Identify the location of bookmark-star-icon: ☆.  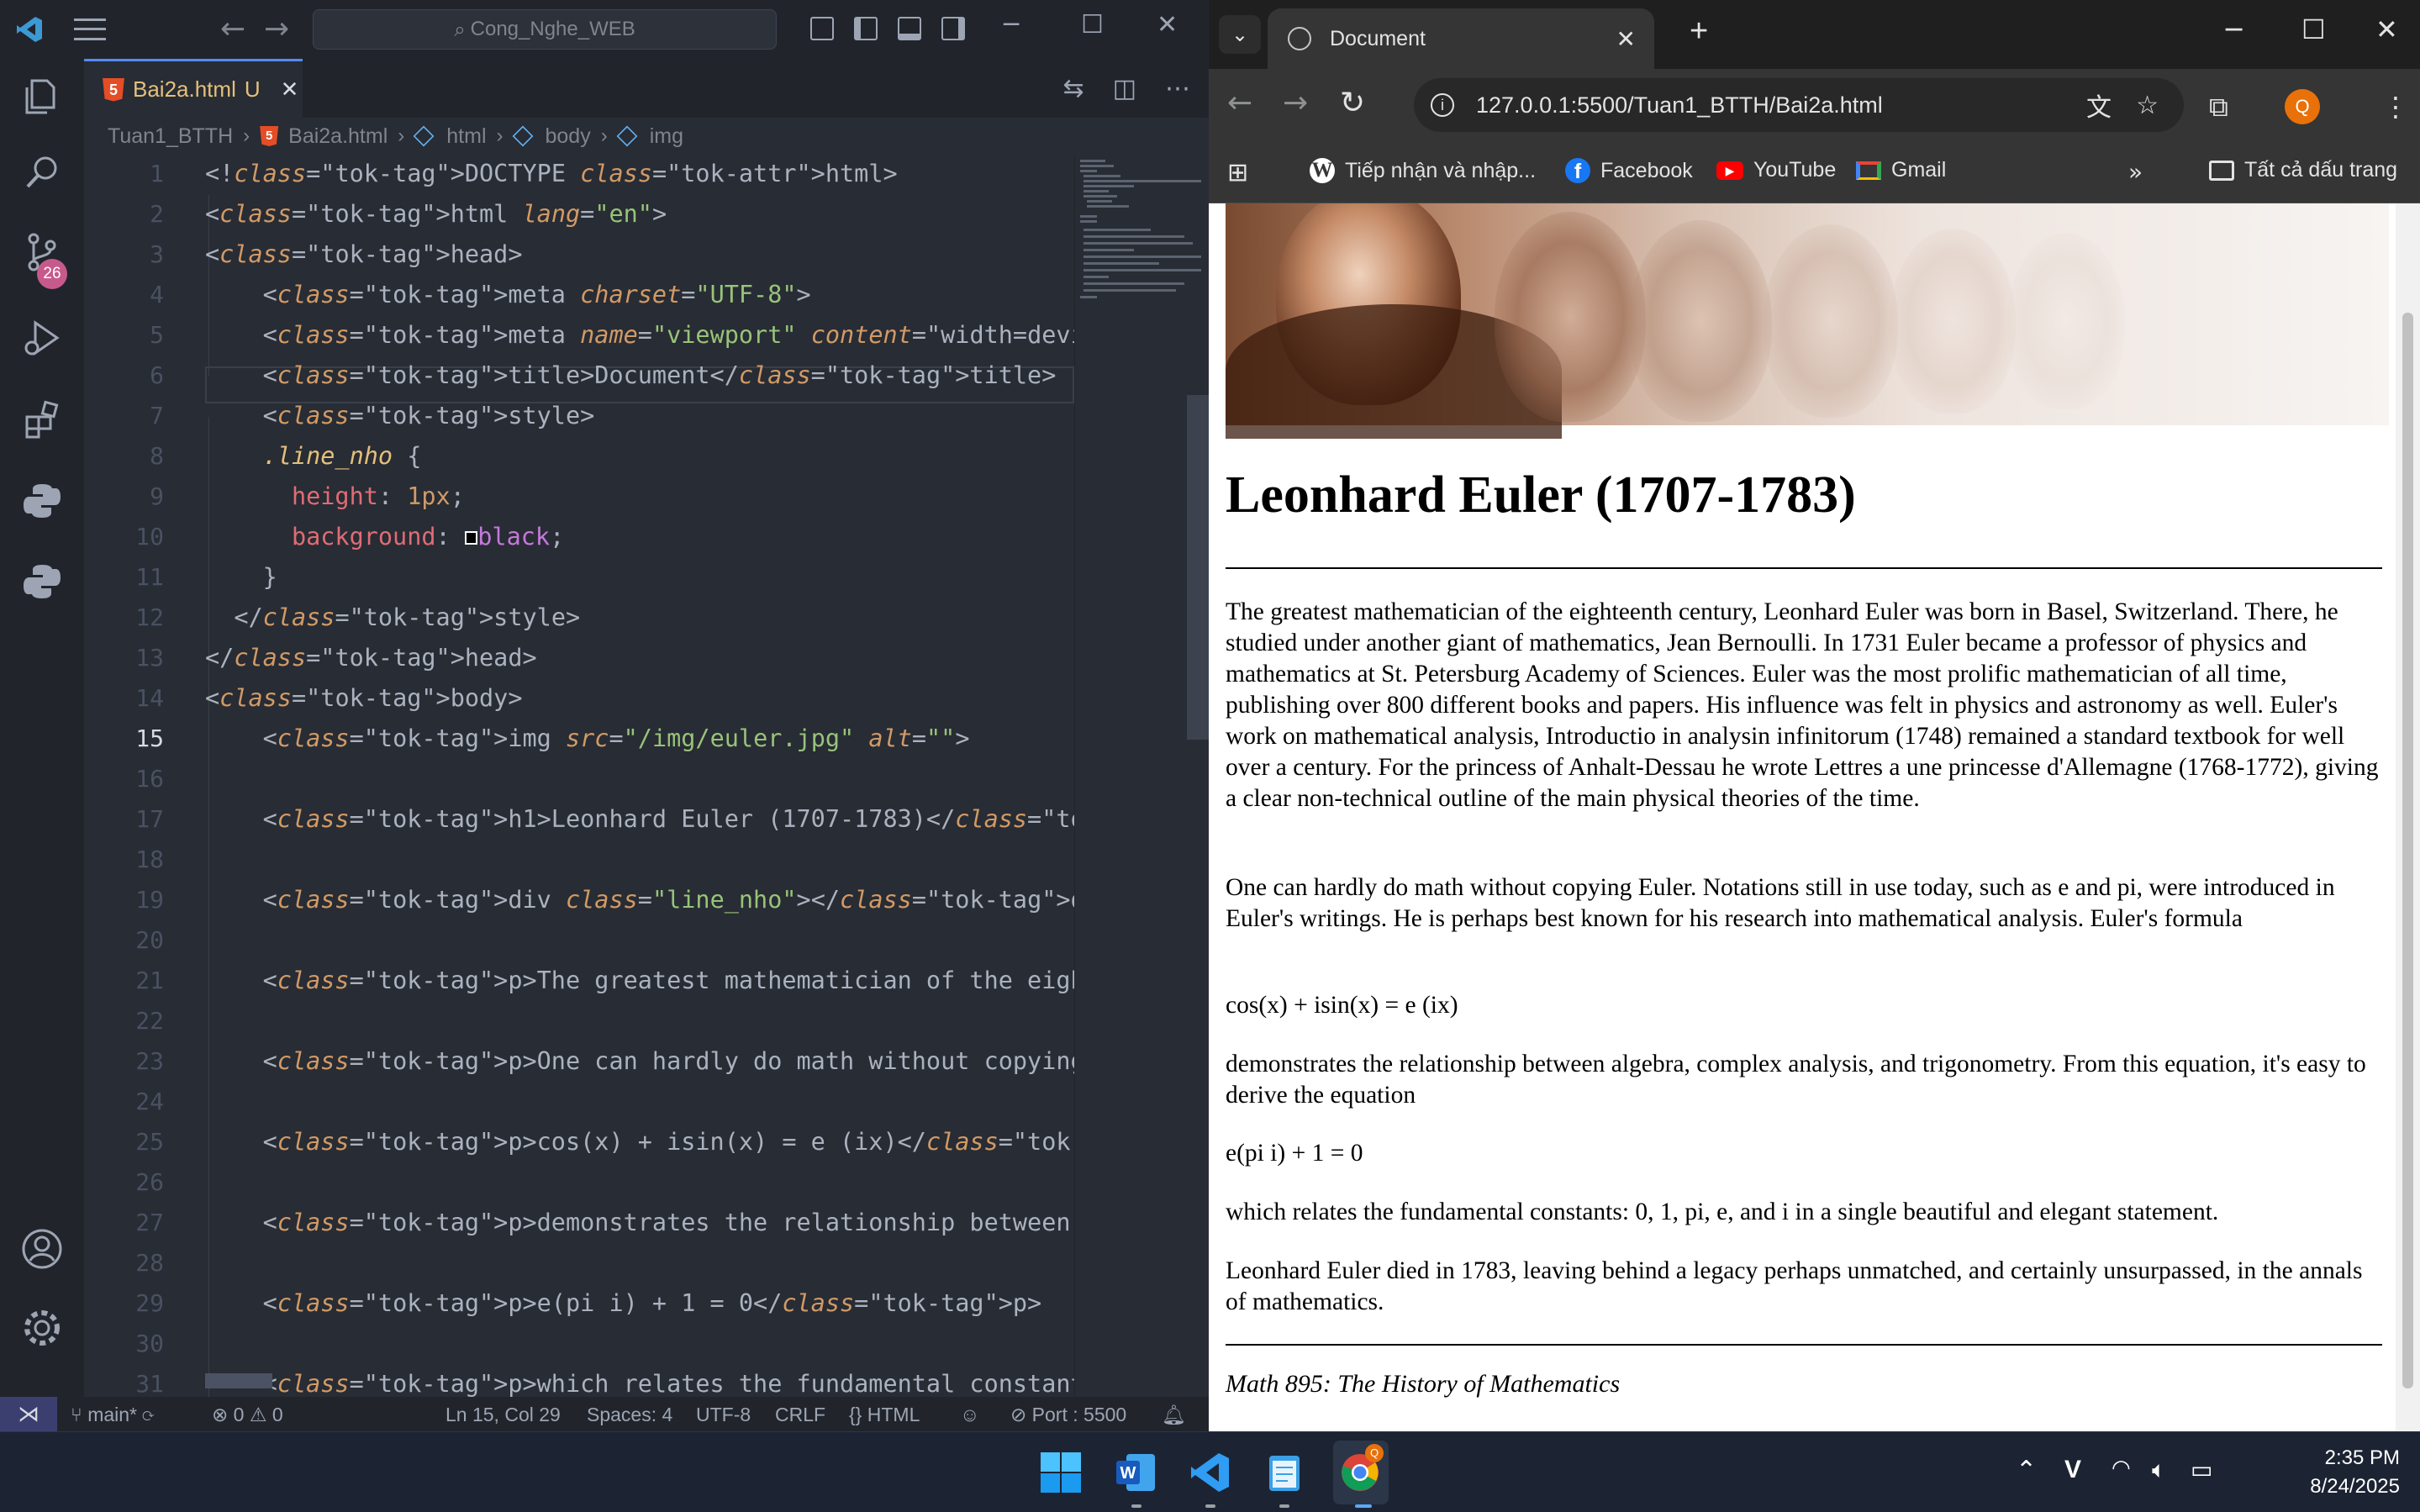
(2147, 106).